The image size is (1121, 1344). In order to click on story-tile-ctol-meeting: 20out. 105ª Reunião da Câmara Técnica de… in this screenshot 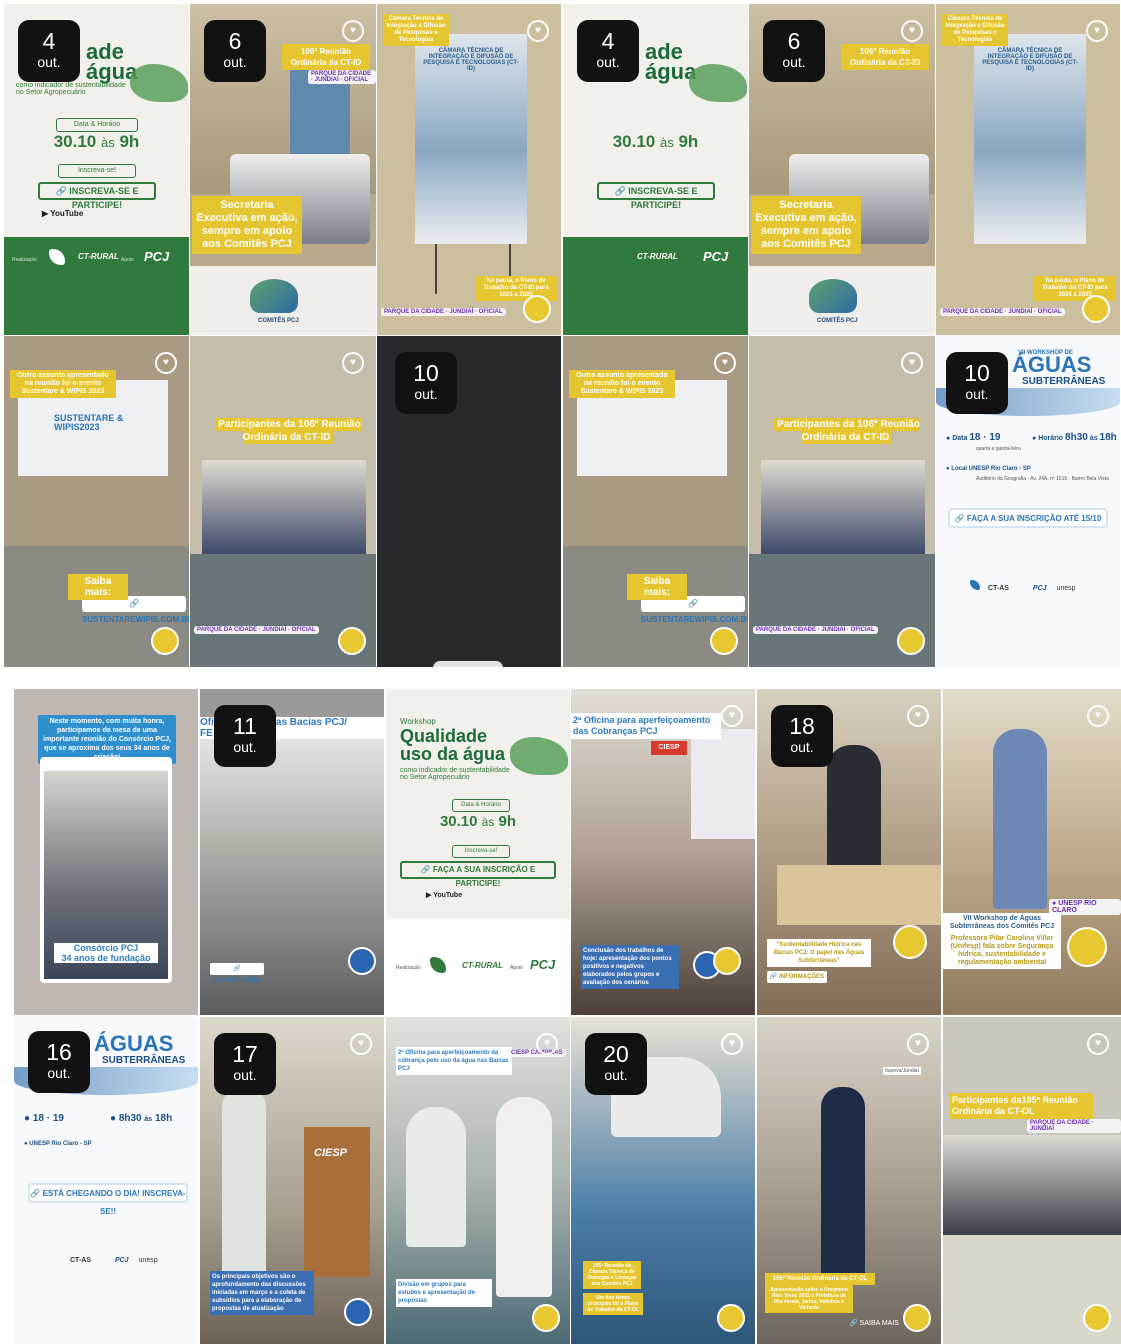, I will do `click(663, 1180)`.